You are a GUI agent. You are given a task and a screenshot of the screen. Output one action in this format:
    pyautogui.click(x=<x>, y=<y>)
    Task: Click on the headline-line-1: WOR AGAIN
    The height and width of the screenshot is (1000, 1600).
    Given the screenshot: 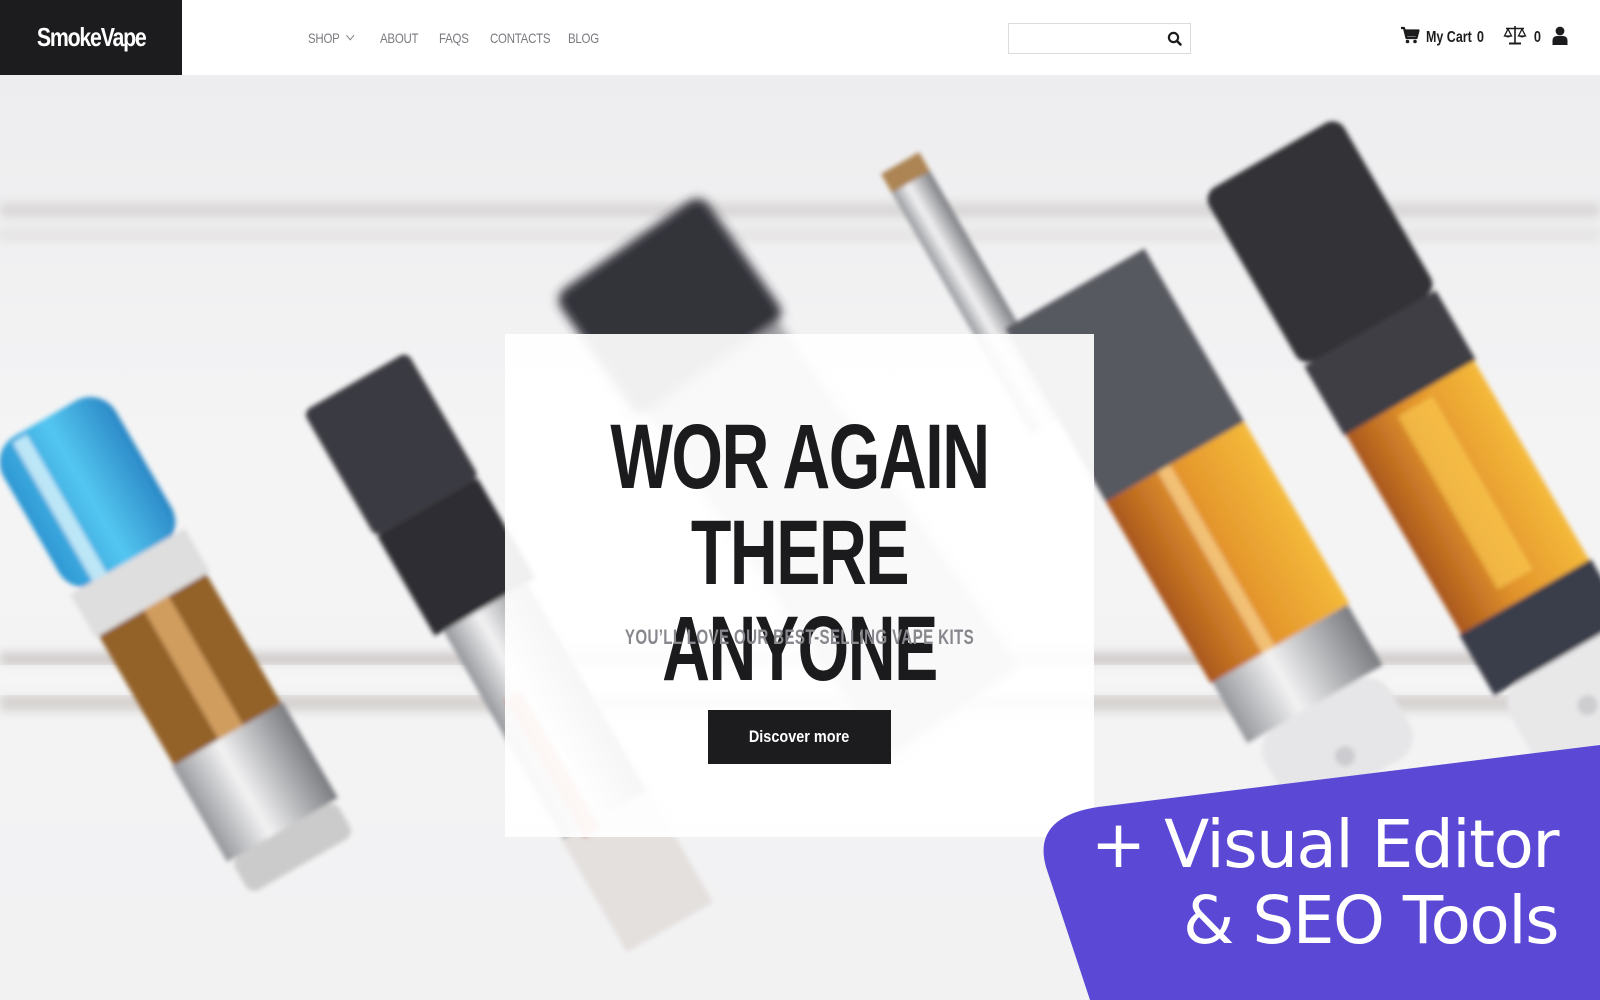 What is the action you would take?
    pyautogui.click(x=800, y=457)
    